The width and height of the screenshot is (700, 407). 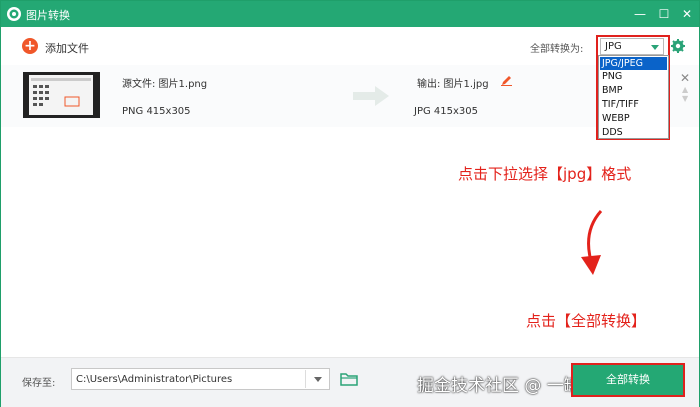 I want to click on annotation-select-format: 点击下拉选择【jpg】格式, so click(x=545, y=174).